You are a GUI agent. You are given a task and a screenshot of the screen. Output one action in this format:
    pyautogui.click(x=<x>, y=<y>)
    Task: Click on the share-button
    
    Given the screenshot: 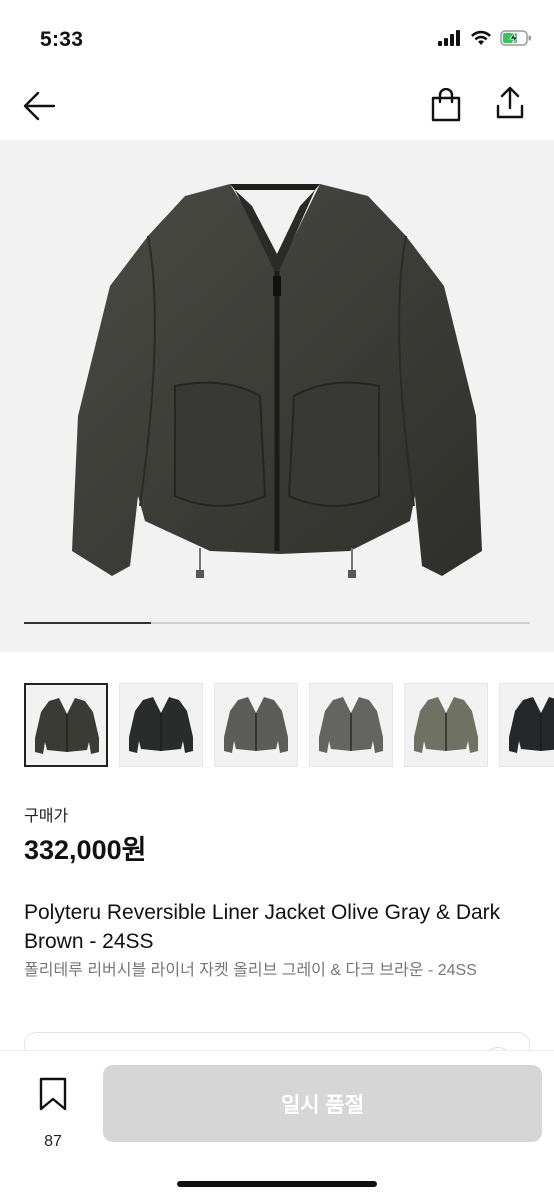 What is the action you would take?
    pyautogui.click(x=513, y=106)
    